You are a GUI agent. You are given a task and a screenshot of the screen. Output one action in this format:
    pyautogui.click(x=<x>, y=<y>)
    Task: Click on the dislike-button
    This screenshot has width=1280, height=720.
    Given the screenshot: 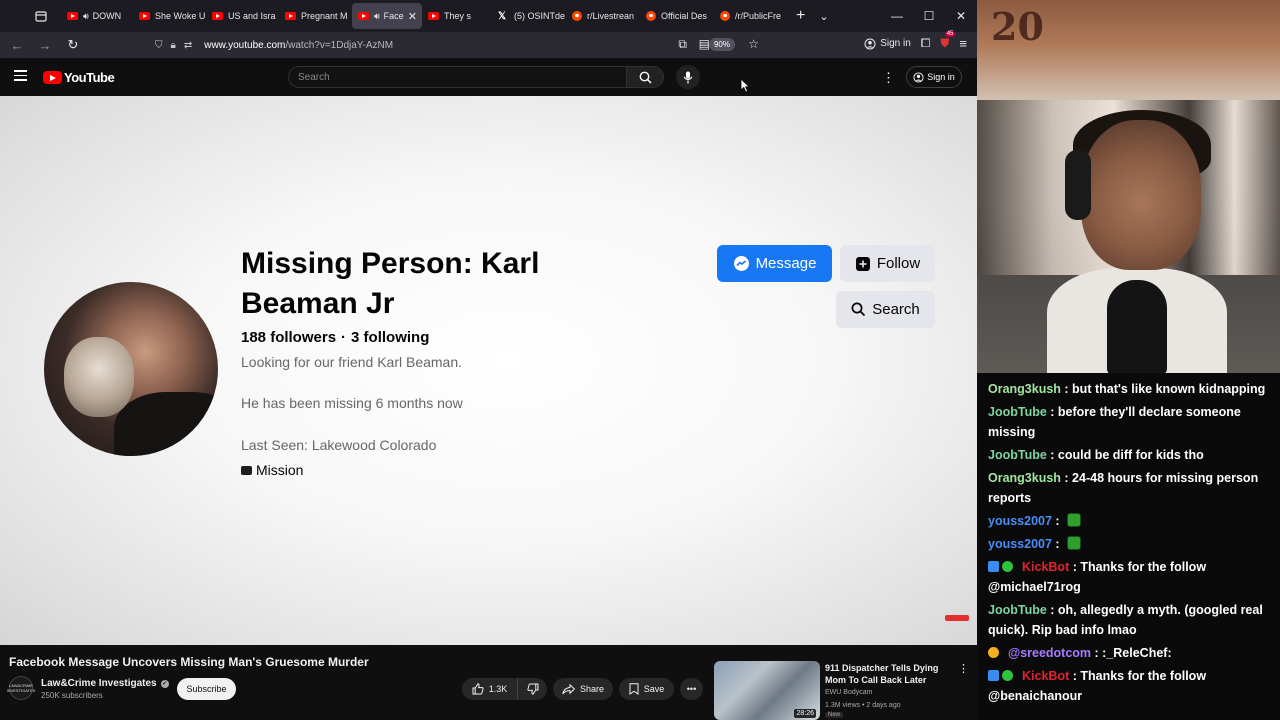 What is the action you would take?
    pyautogui.click(x=532, y=689)
    